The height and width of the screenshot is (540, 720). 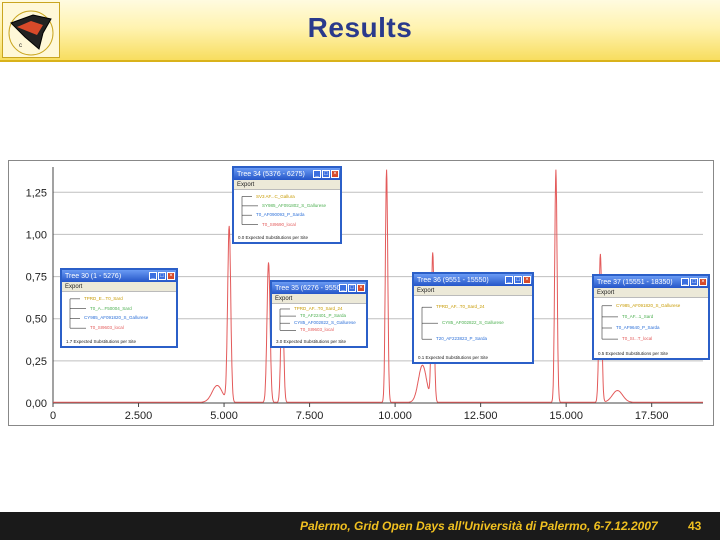 I want to click on window-title: Tree 30 (1 - 5276), so click(x=93, y=276).